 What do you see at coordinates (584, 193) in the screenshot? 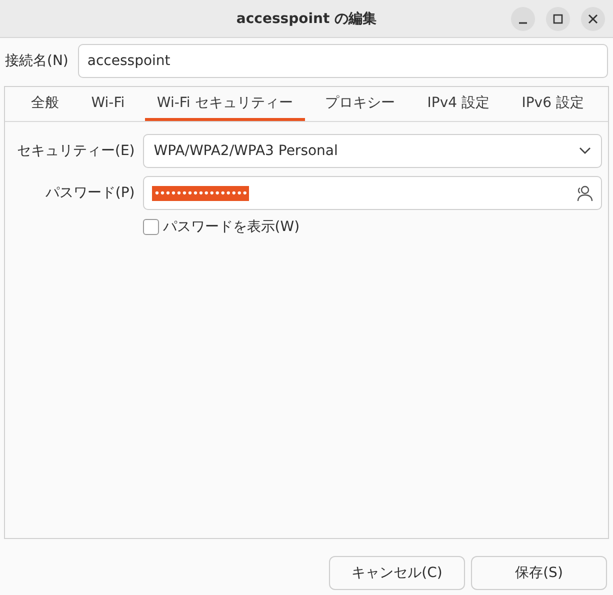
I see `user-icon` at bounding box center [584, 193].